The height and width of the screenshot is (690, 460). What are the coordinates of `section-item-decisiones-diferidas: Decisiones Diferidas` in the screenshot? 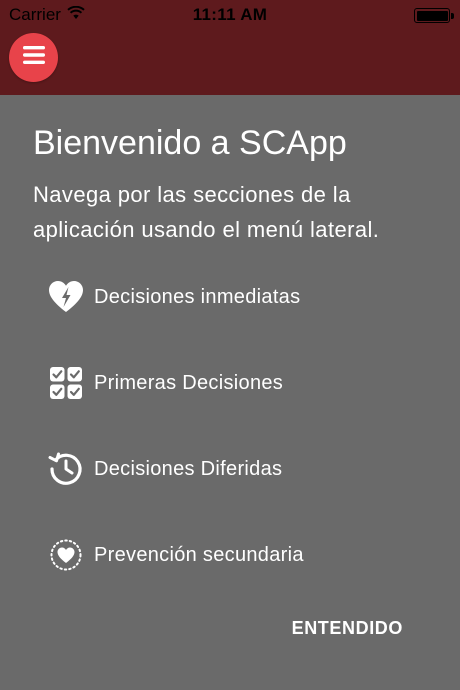 It's located at (165, 469).